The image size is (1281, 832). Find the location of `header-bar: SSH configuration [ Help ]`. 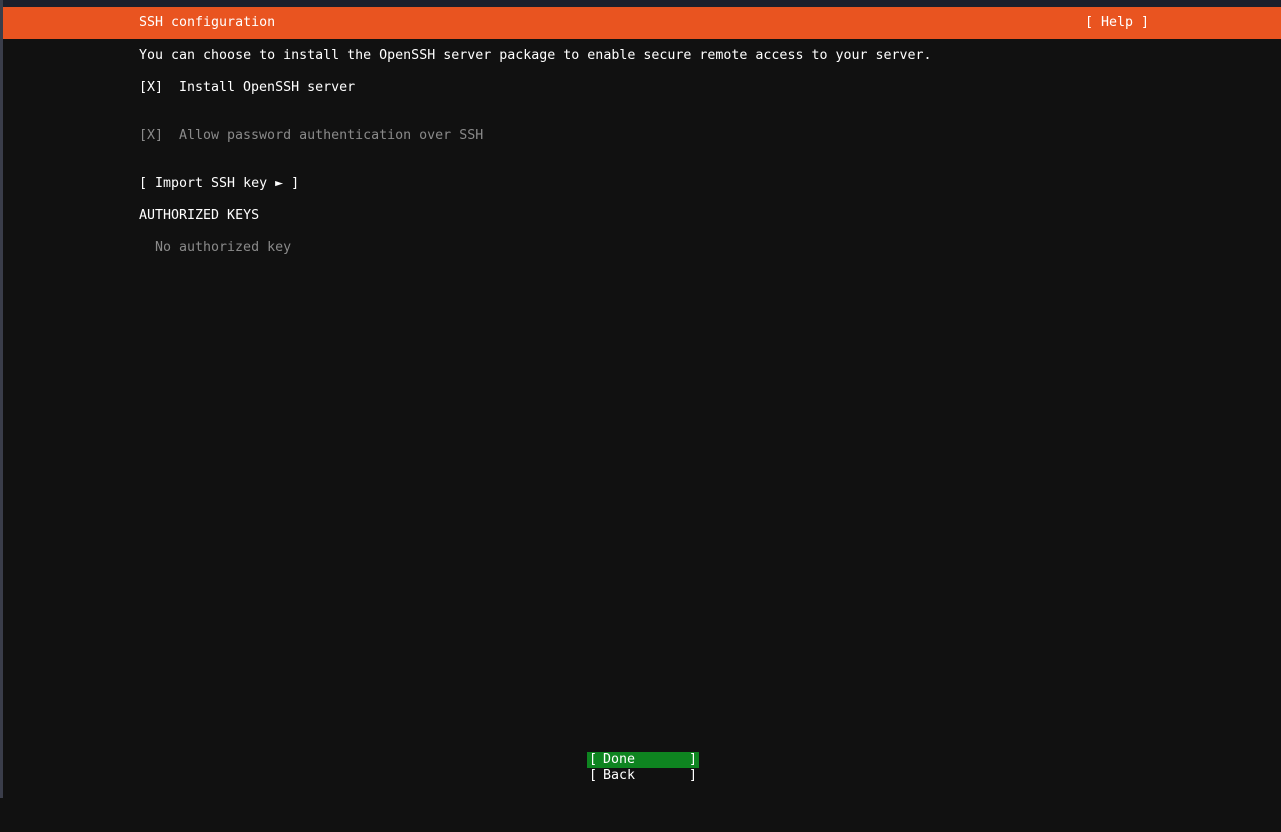

header-bar: SSH configuration [ Help ] is located at coordinates (642, 23).